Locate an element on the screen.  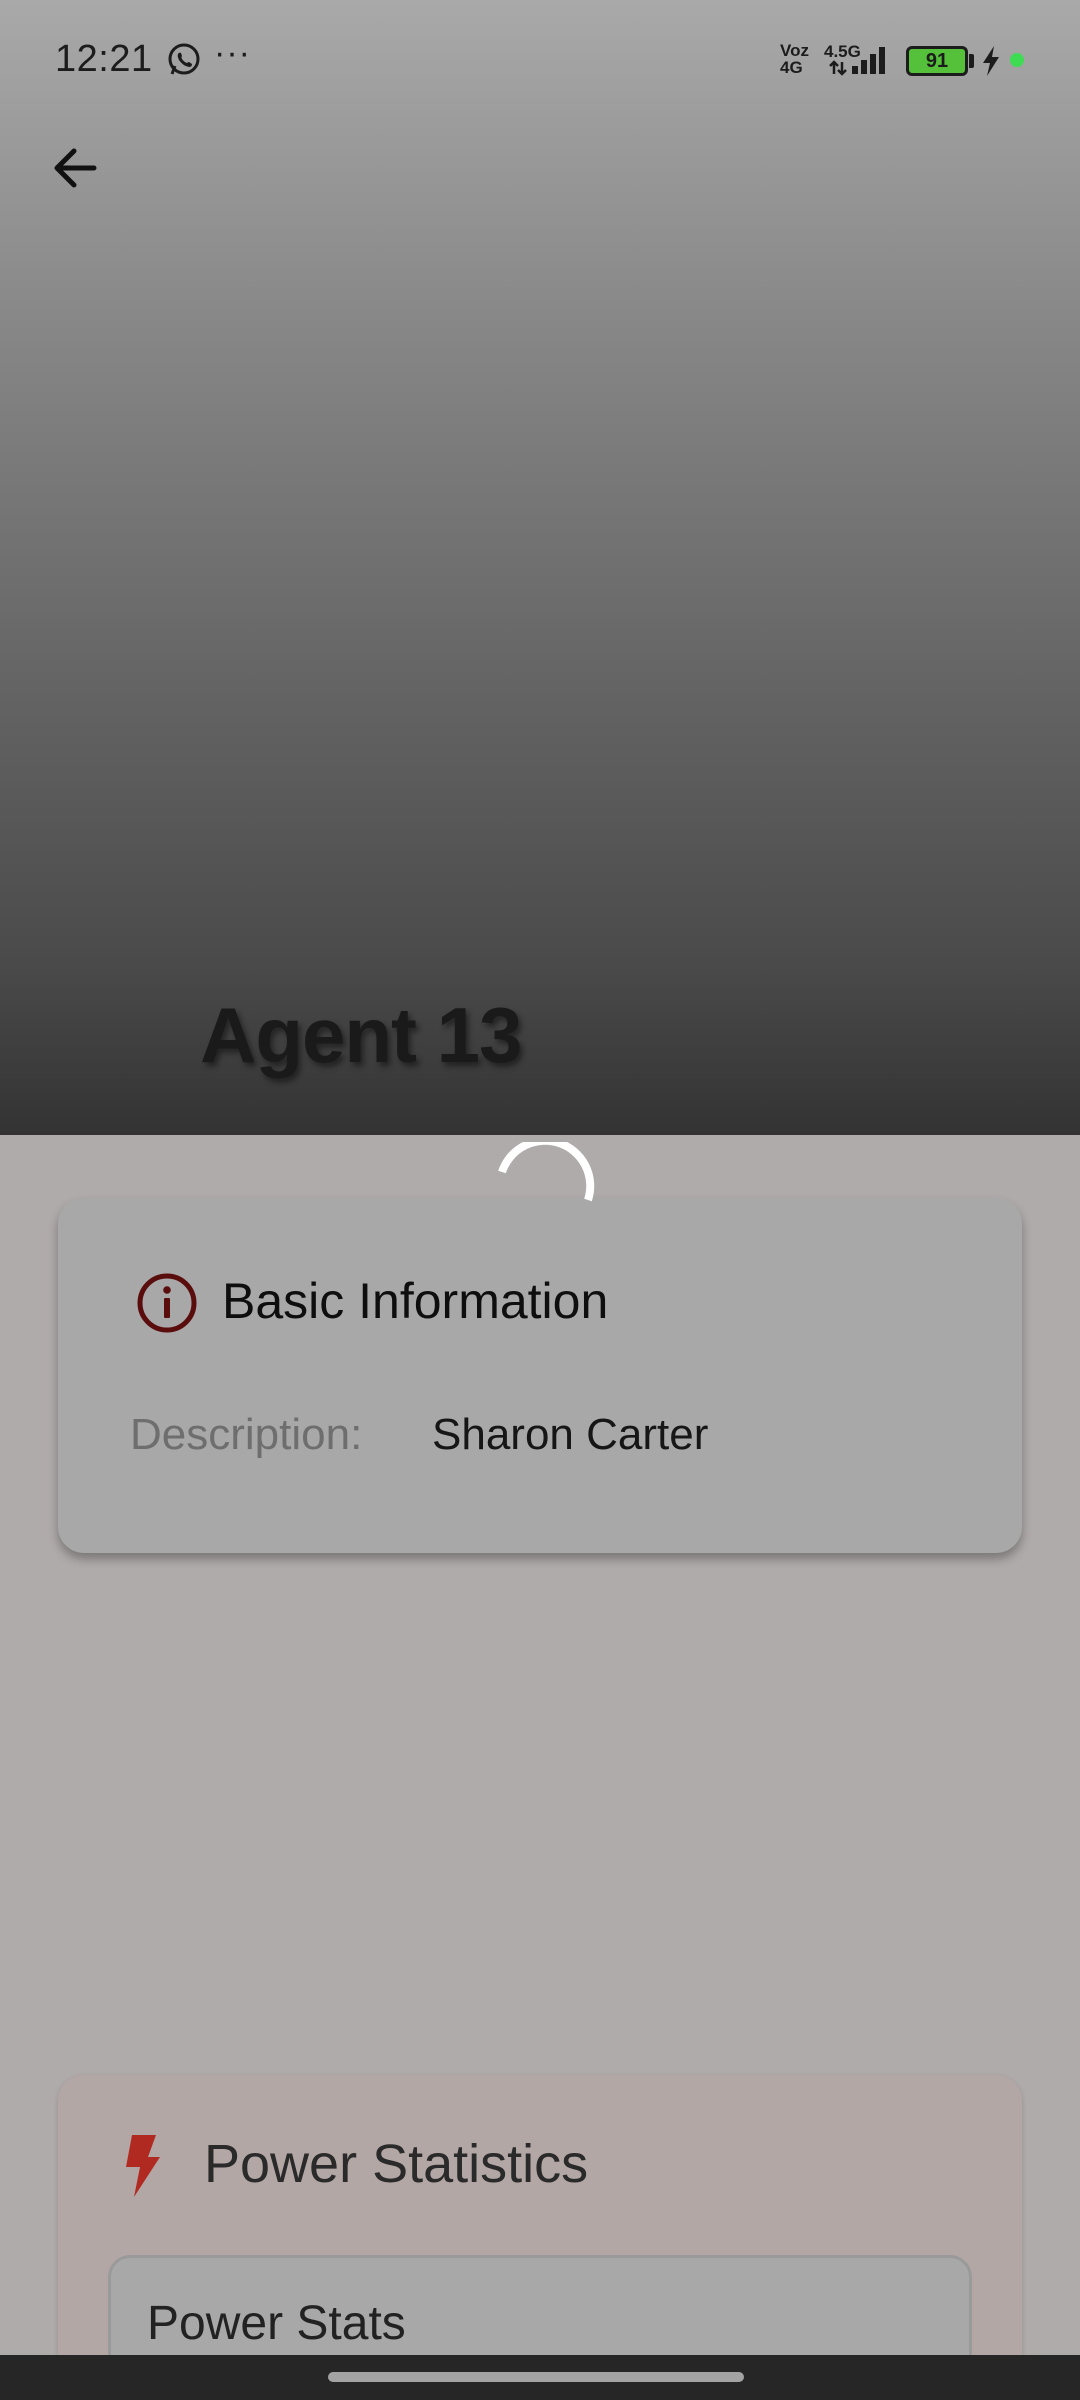
privacy-indicator-dot is located at coordinates (1017, 60).